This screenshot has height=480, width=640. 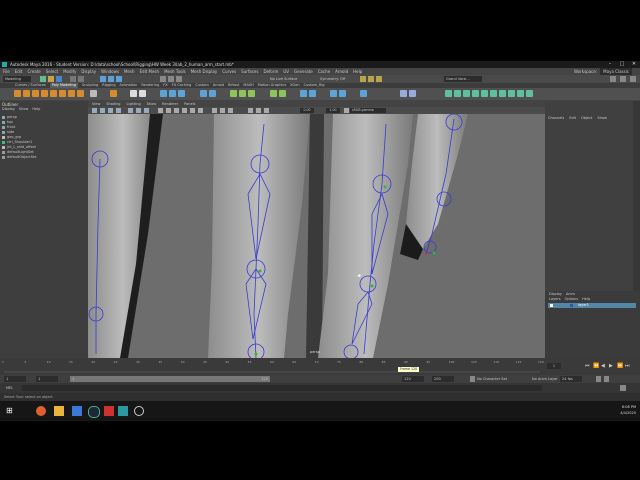 What do you see at coordinates (333, 93) in the screenshot?
I see `quad-draw-icon` at bounding box center [333, 93].